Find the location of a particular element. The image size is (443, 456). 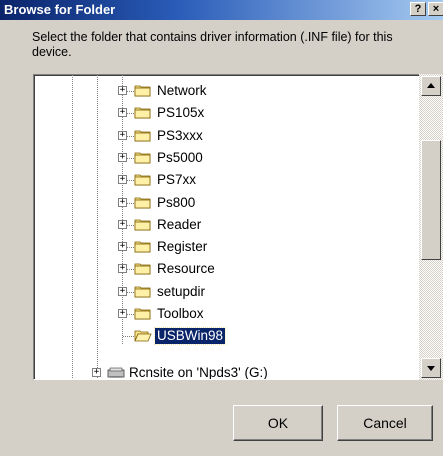

title-bar: Browse for Folder ? × is located at coordinates (221, 10).